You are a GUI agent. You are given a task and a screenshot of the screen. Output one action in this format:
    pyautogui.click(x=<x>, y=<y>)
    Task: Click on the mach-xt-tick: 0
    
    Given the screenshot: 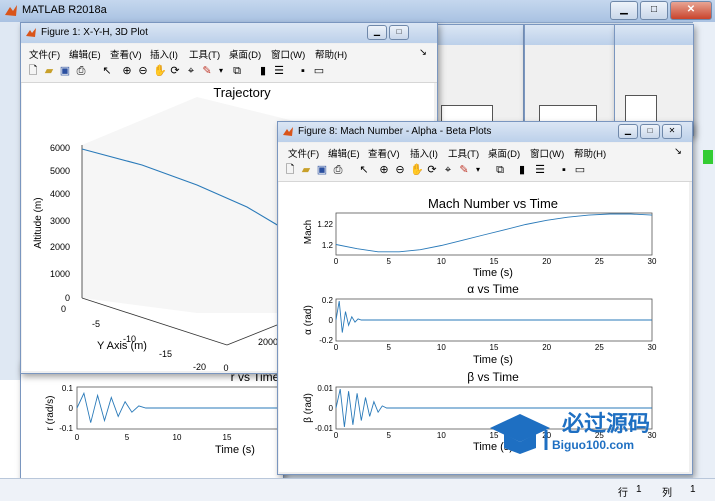 What is the action you would take?
    pyautogui.click(x=336, y=261)
    